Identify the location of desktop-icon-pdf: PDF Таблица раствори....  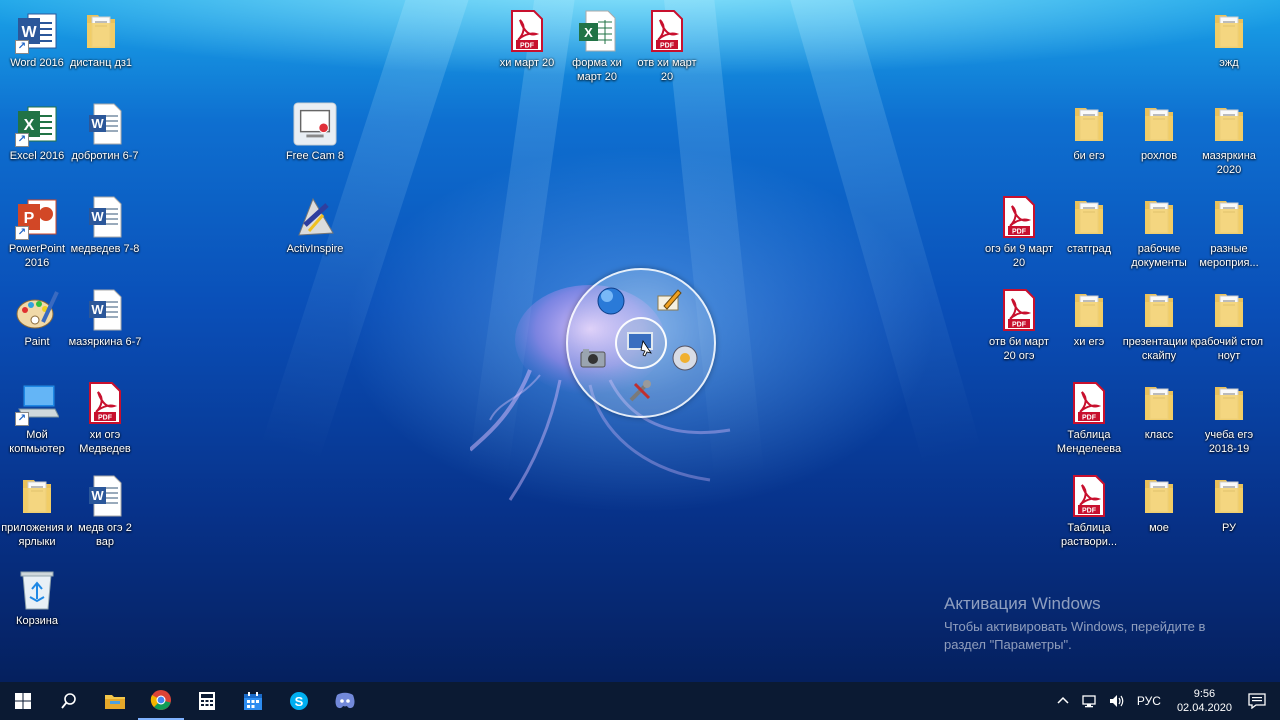
(1089, 511).